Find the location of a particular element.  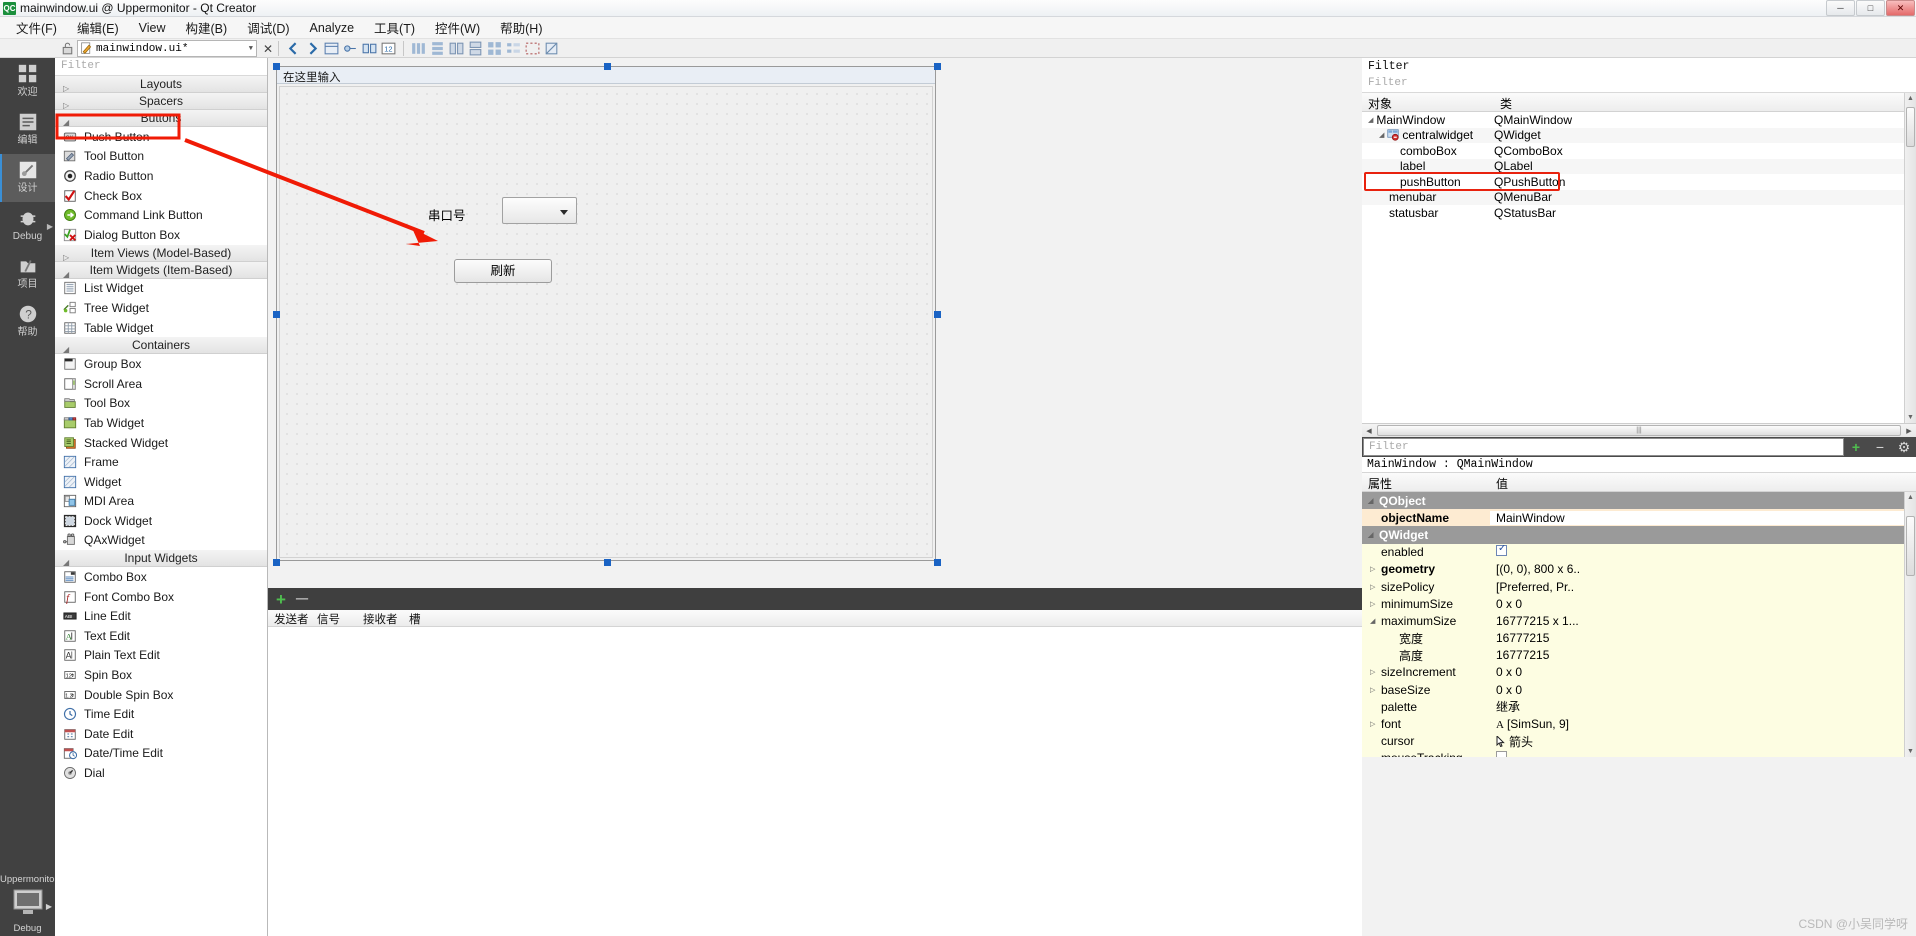

object-tree-row: statusbar QStatusBar is located at coordinates (1639, 213).